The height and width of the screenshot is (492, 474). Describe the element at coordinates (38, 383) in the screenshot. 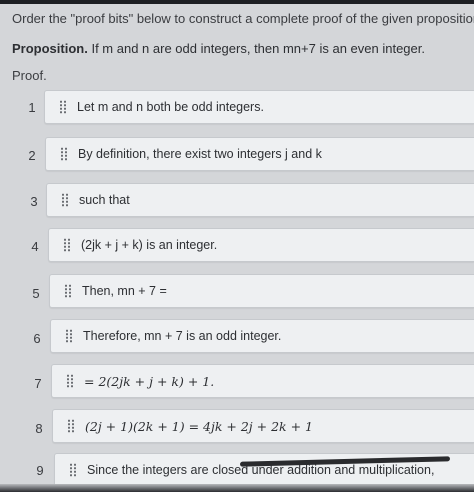

I see `row-number-7: 7` at that location.